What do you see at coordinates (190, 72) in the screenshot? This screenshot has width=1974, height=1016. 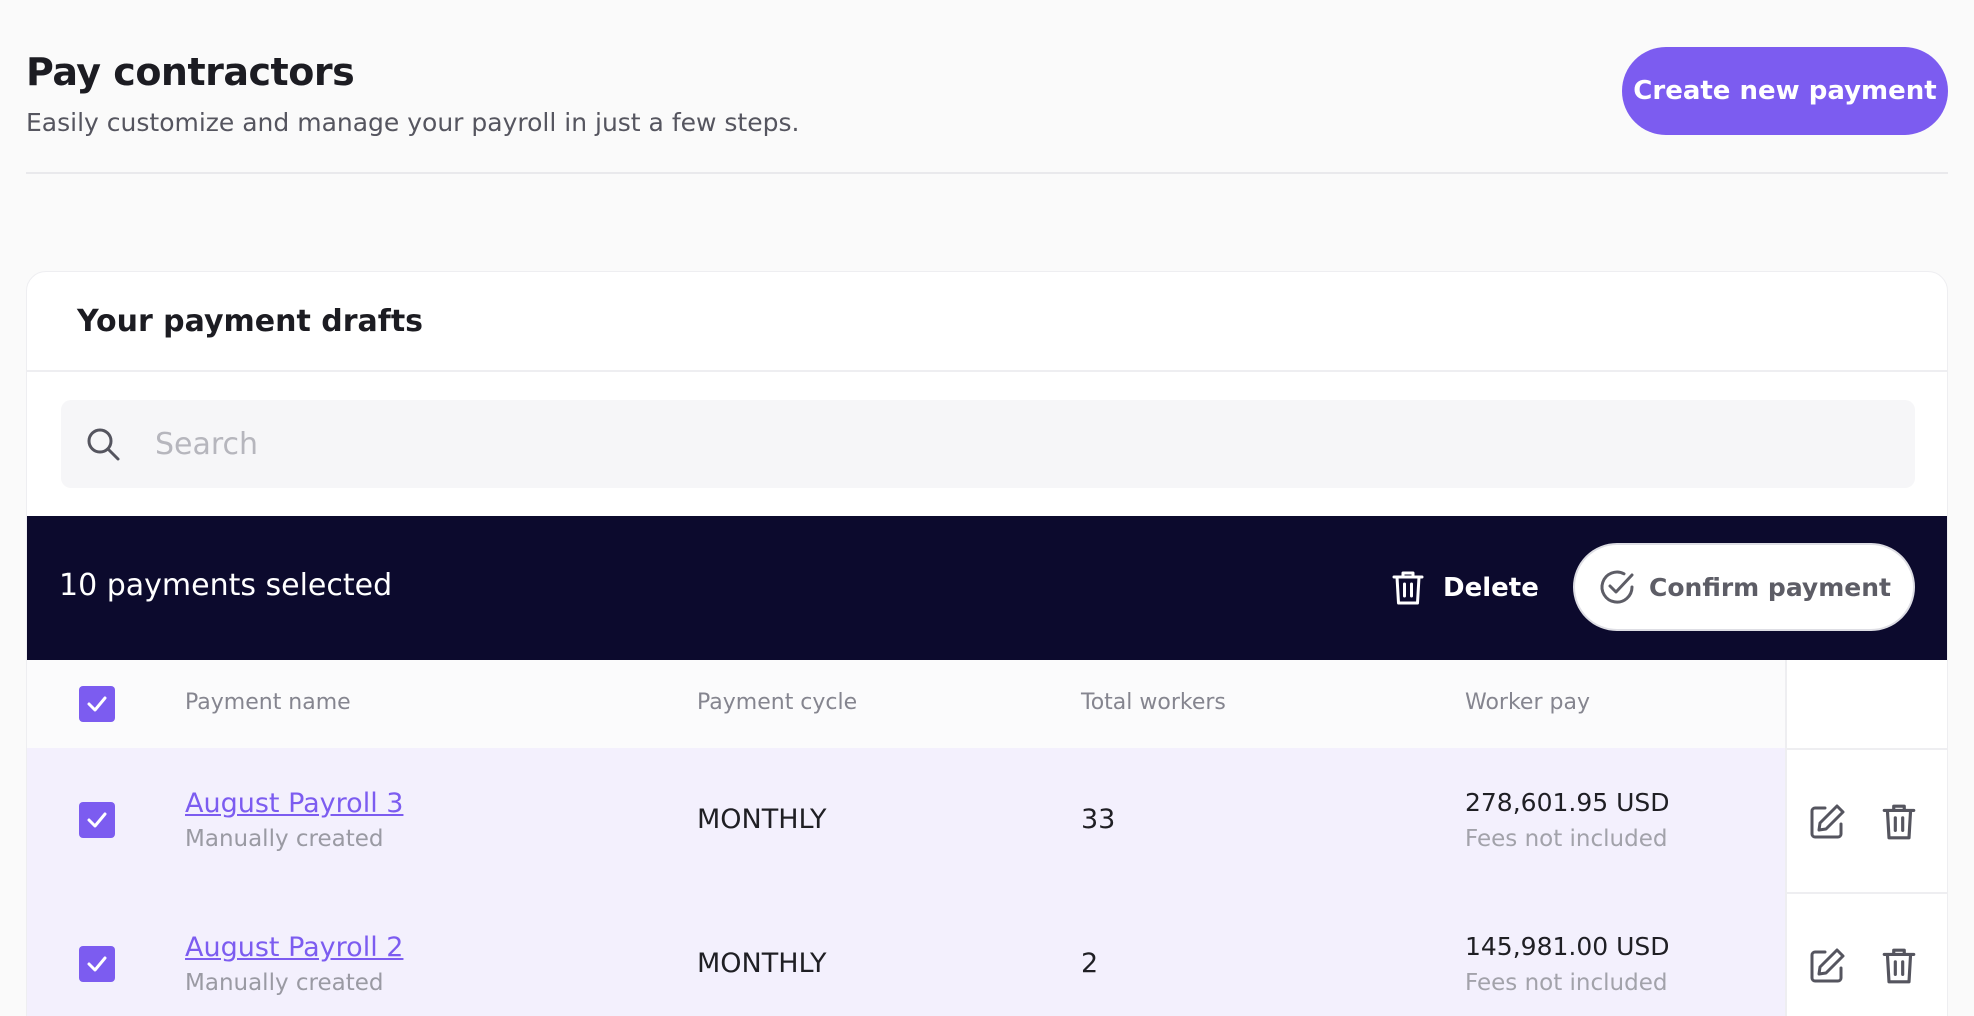 I see `page-title: Pay contractors` at bounding box center [190, 72].